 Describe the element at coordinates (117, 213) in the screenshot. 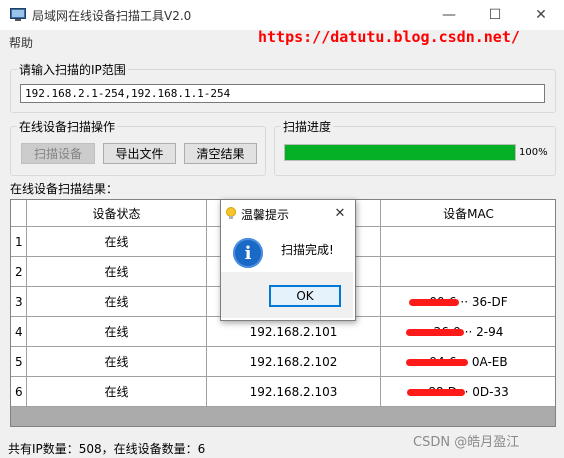

I see `col-header-status: 设备状态` at that location.